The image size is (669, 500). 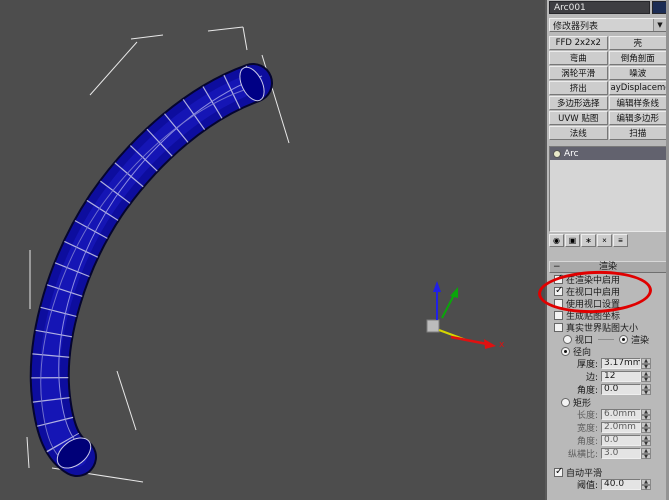 What do you see at coordinates (608, 472) in the screenshot?
I see `checkbox-auto-smooth: 自动平滑` at bounding box center [608, 472].